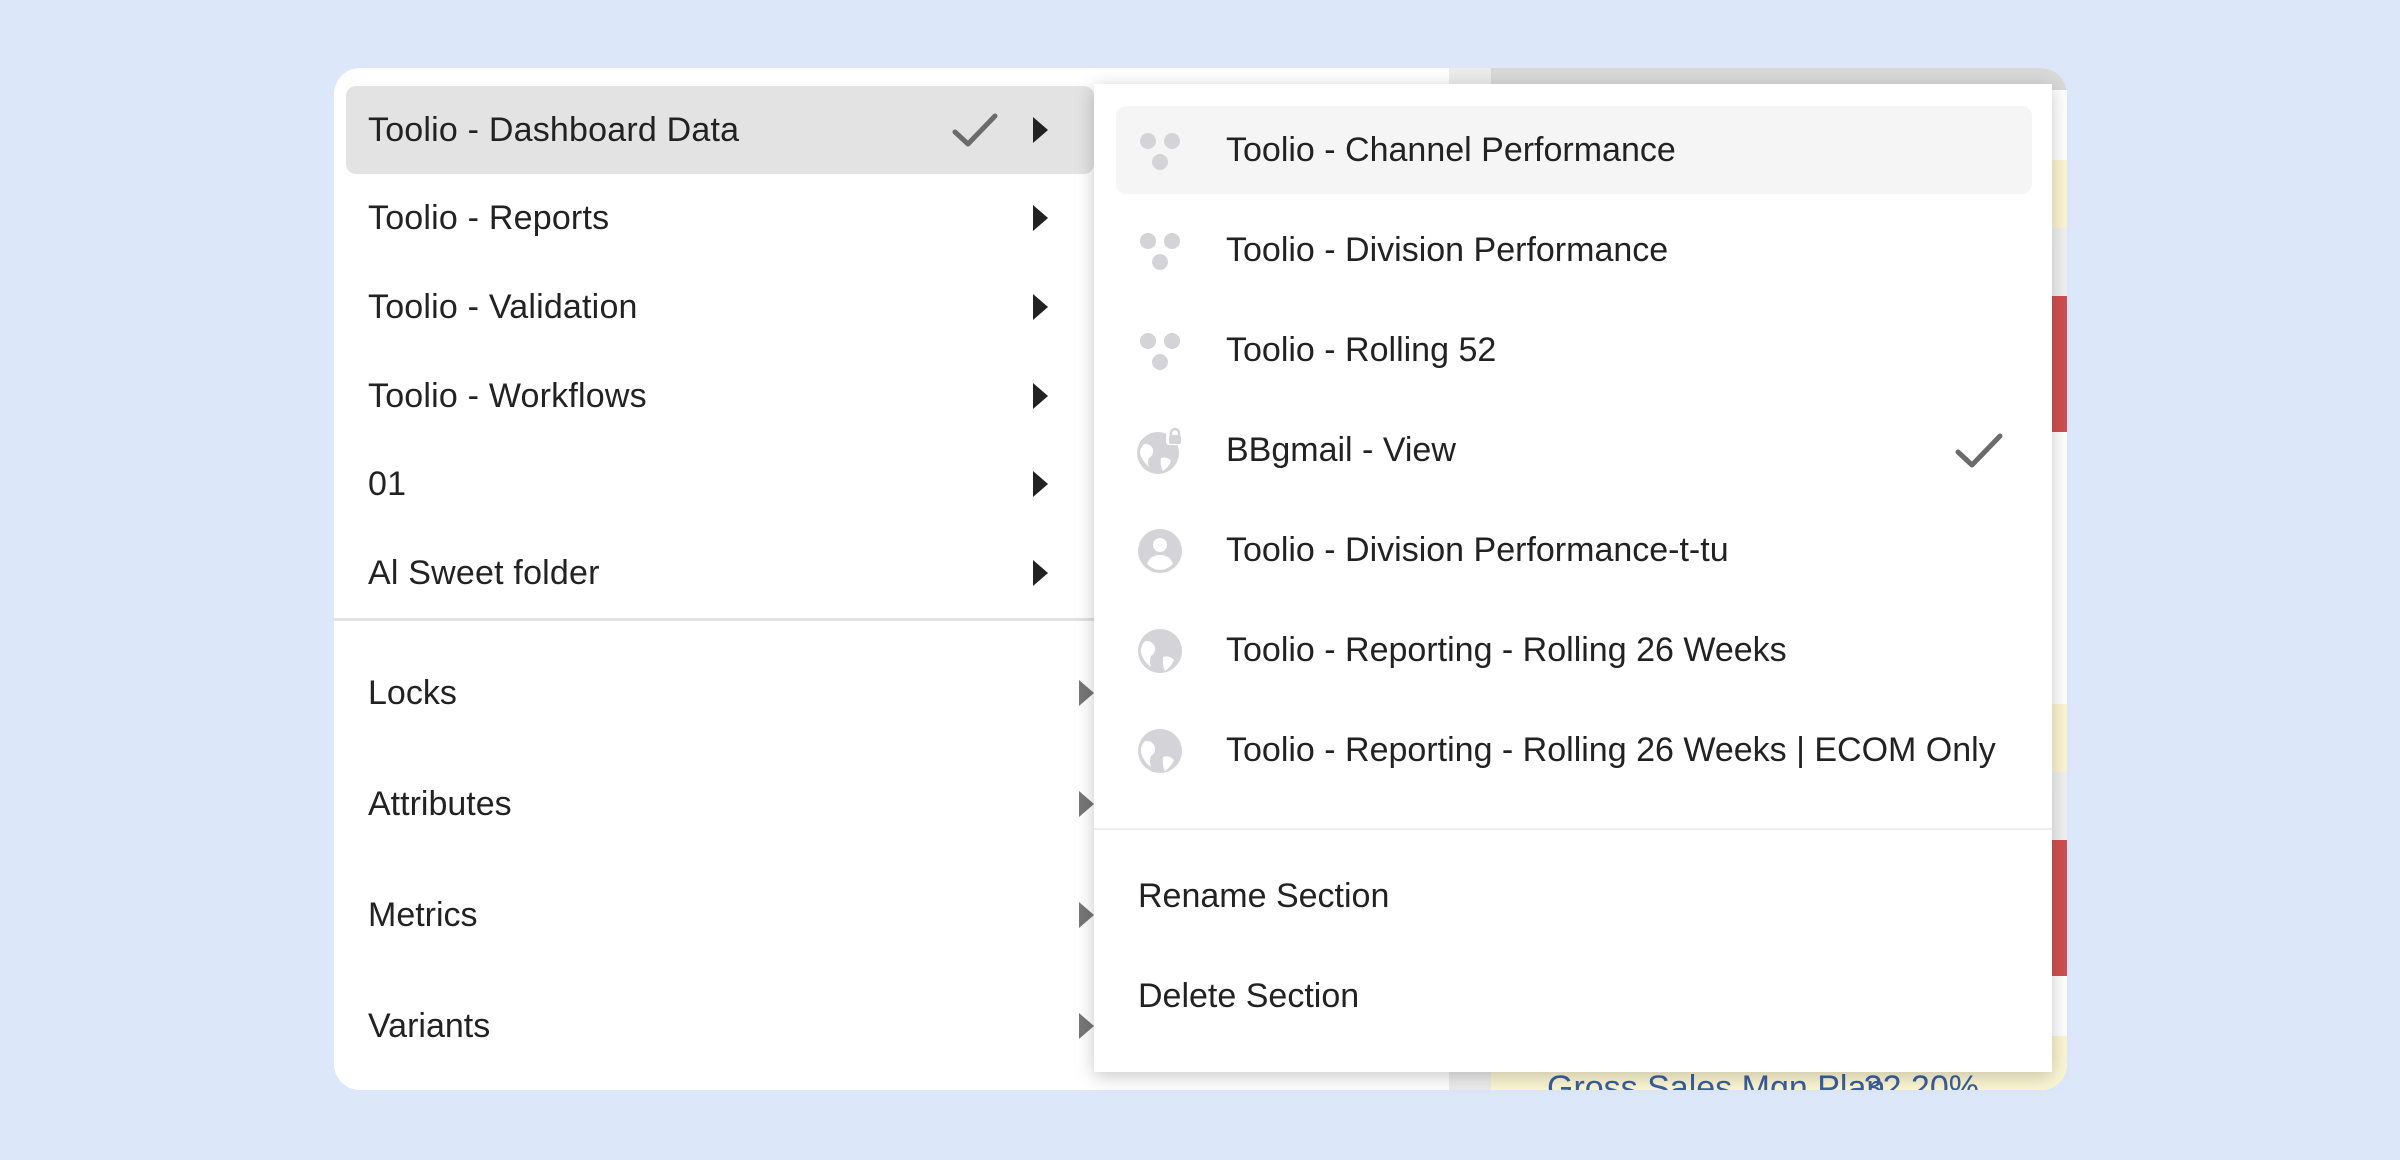  What do you see at coordinates (387, 483) in the screenshot?
I see `folder-item-label: 01` at bounding box center [387, 483].